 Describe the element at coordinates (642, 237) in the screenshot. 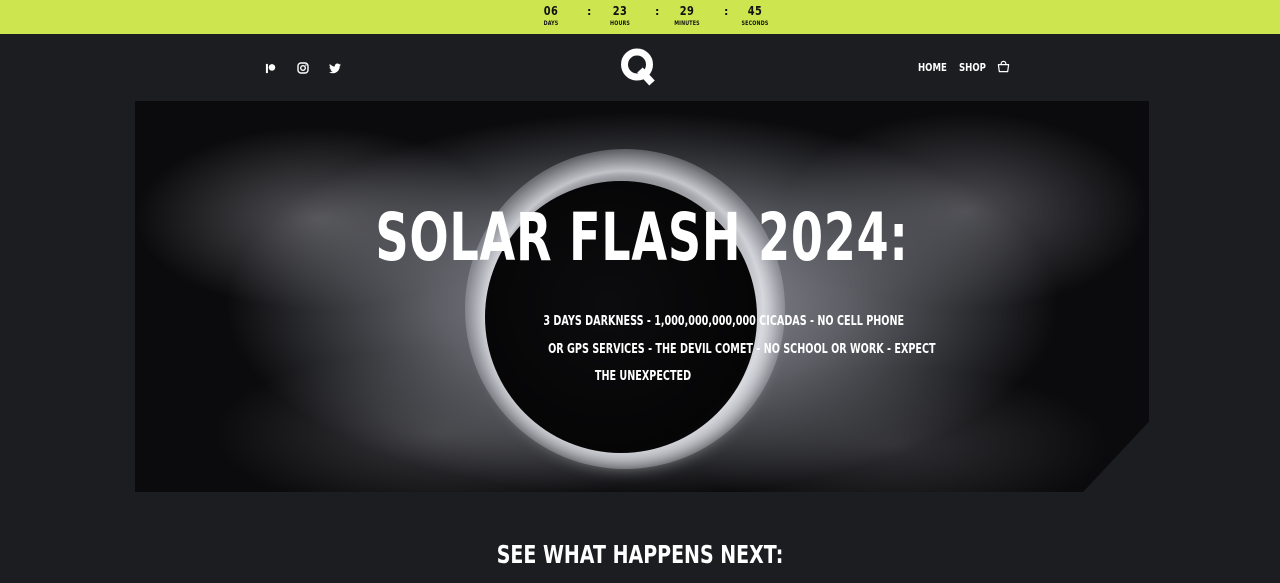

I see `hero-title: SOLAR FLASH 2024:` at that location.